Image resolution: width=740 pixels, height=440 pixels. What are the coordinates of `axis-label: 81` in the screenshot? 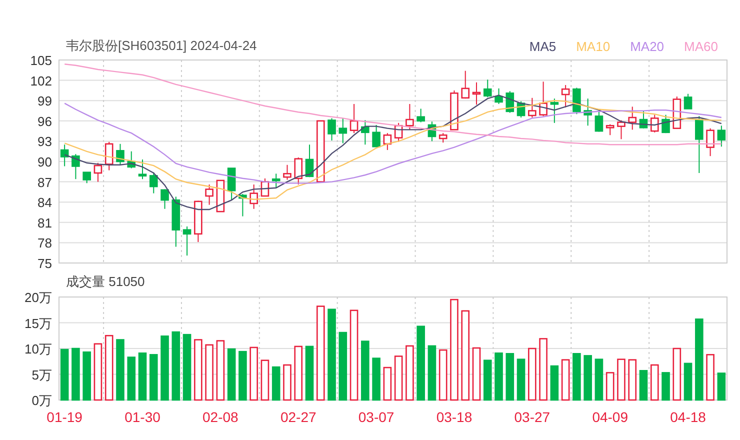 It's located at (45, 222).